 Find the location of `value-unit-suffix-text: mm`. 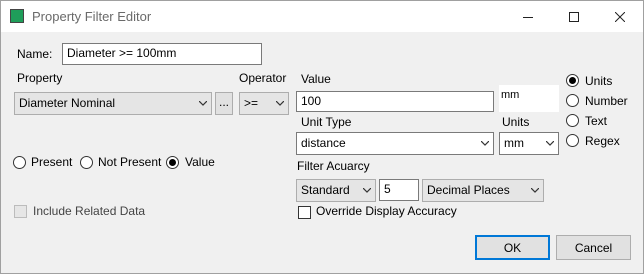

value-unit-suffix-text: mm is located at coordinates (510, 95).